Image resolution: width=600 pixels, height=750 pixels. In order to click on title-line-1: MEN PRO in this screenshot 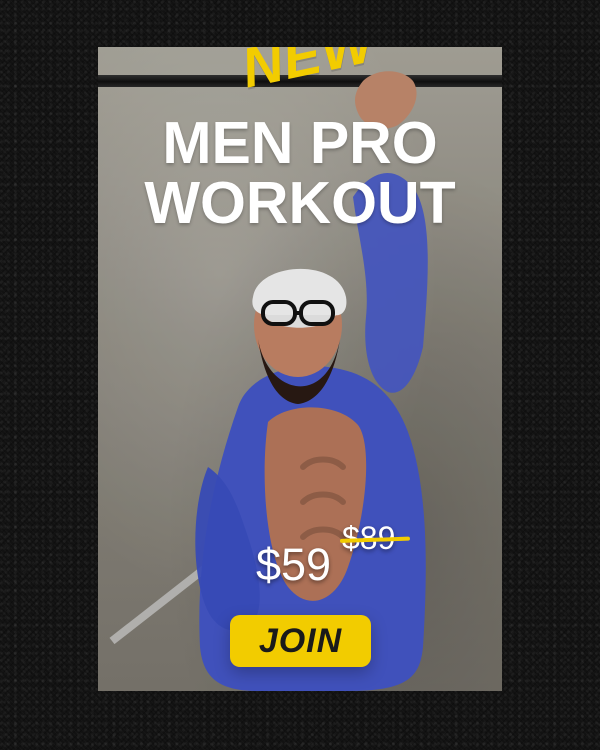, I will do `click(300, 143)`.